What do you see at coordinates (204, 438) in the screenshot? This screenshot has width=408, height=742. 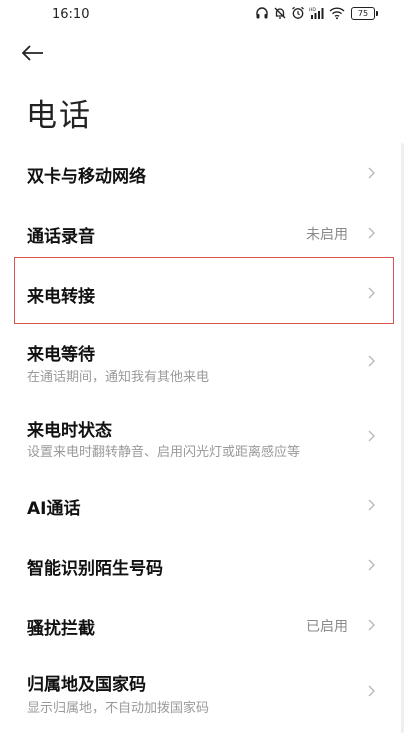 I see `setting-incoming-call-status: 来电时状态 设置来电时翻转静音、启用闪光灯或距离感应等` at bounding box center [204, 438].